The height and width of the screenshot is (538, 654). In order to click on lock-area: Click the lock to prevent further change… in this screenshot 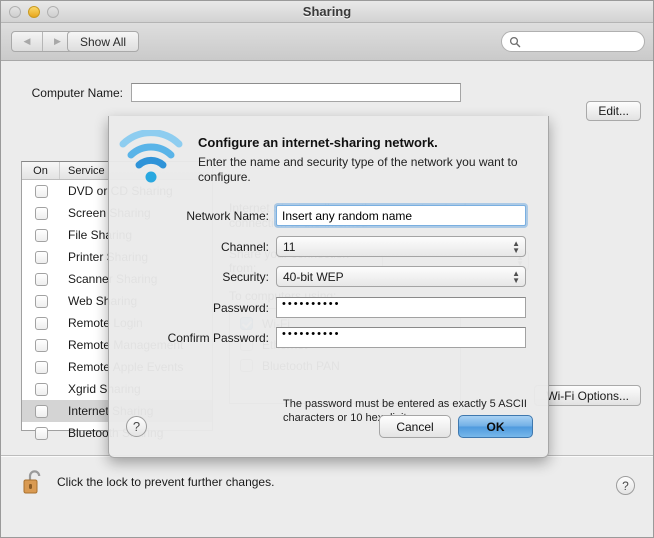, I will do `click(148, 482)`.